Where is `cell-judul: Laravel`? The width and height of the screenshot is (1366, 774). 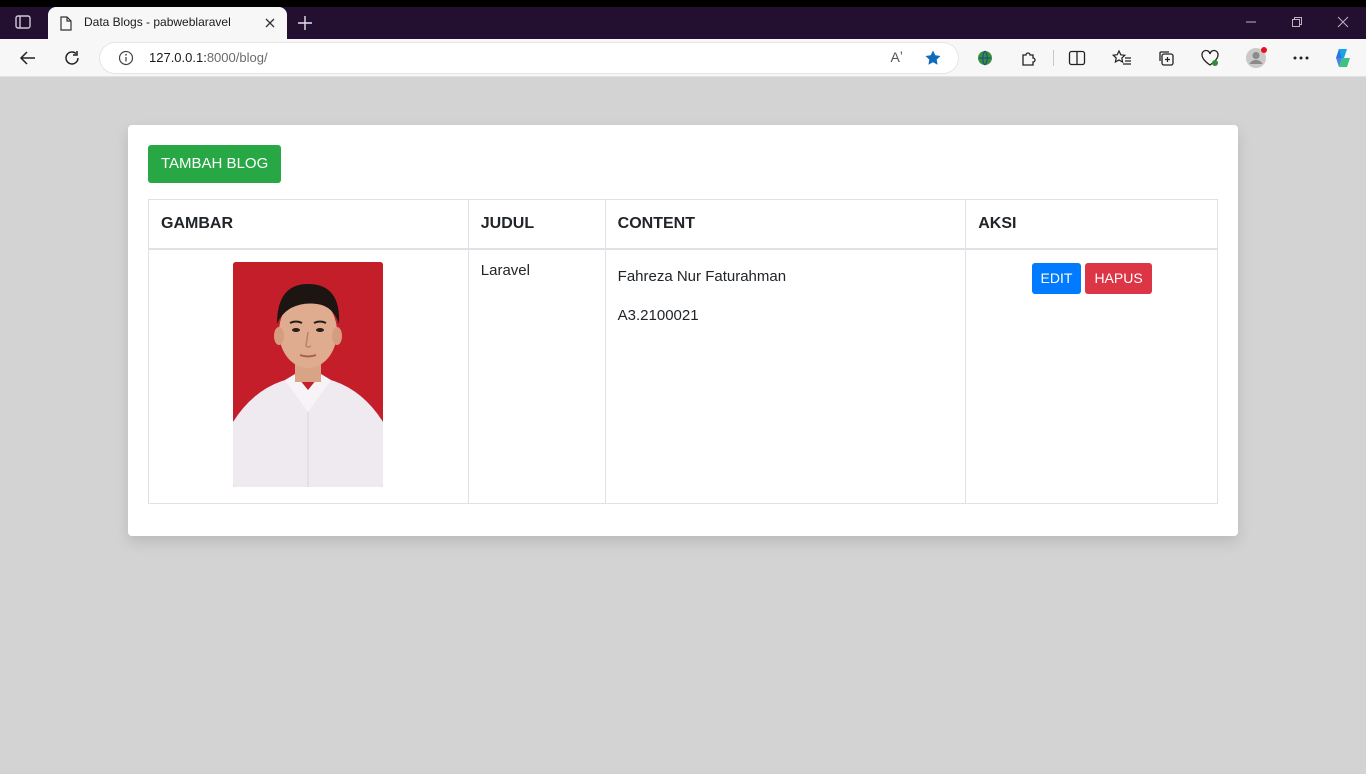
cell-judul: Laravel is located at coordinates (536, 376).